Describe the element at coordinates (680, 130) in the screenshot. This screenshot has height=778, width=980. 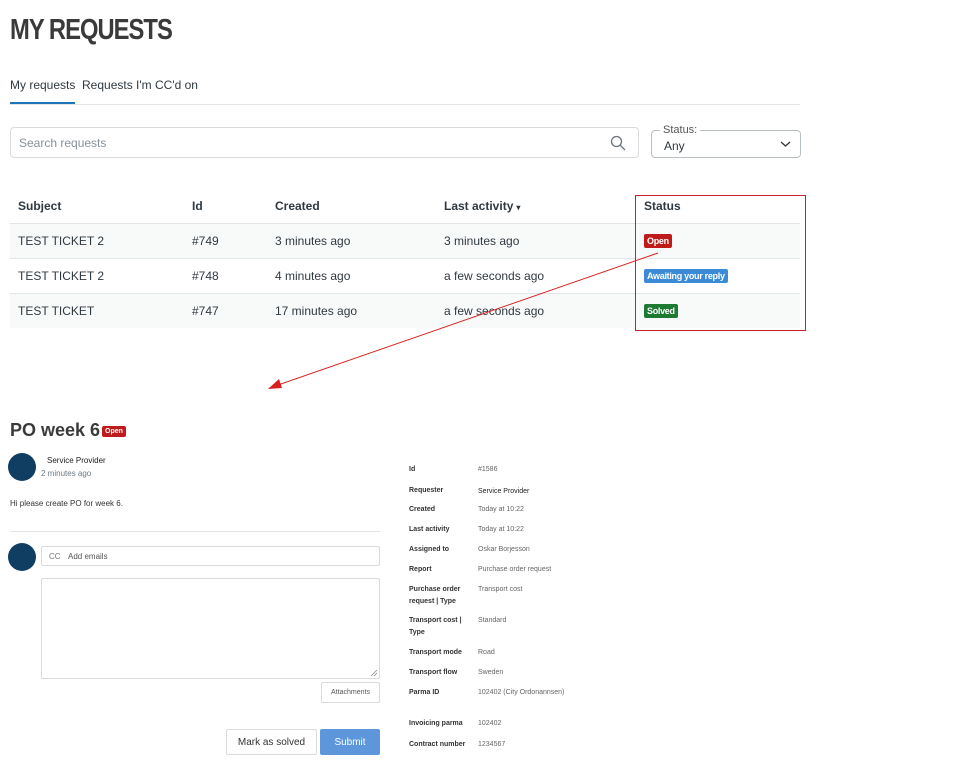
I see `status-filter-label: Status:` at that location.